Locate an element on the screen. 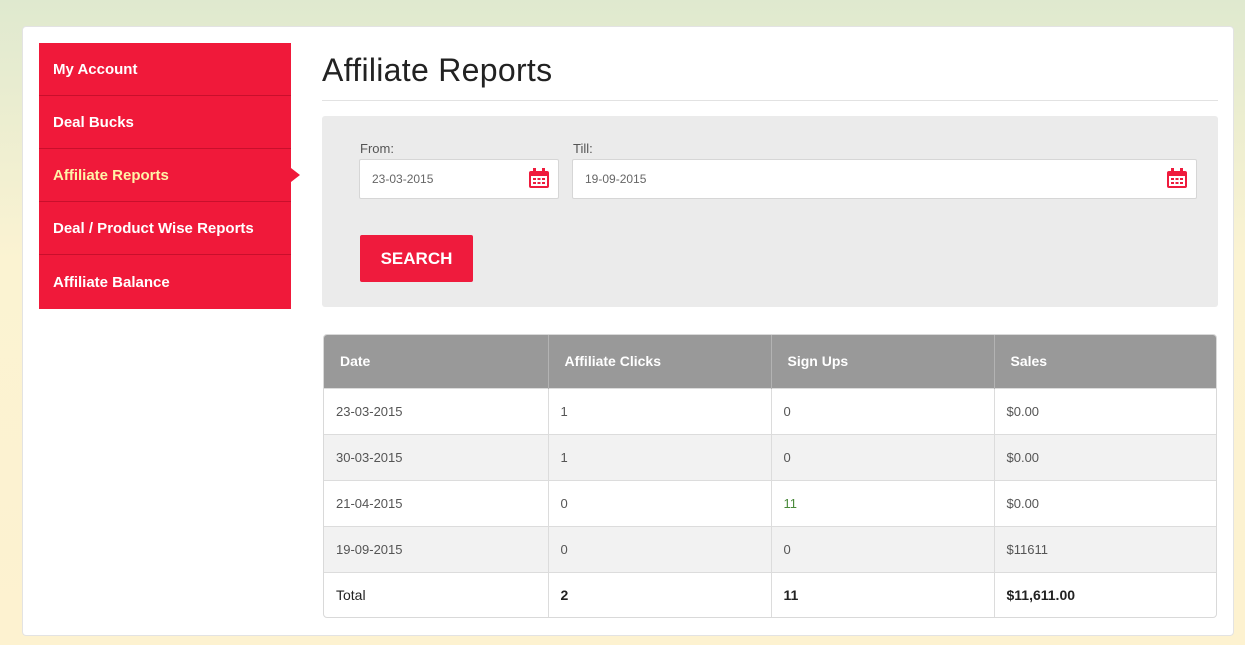 This screenshot has height=645, width=1245. sidebar-item-my-account: My Account is located at coordinates (165, 69).